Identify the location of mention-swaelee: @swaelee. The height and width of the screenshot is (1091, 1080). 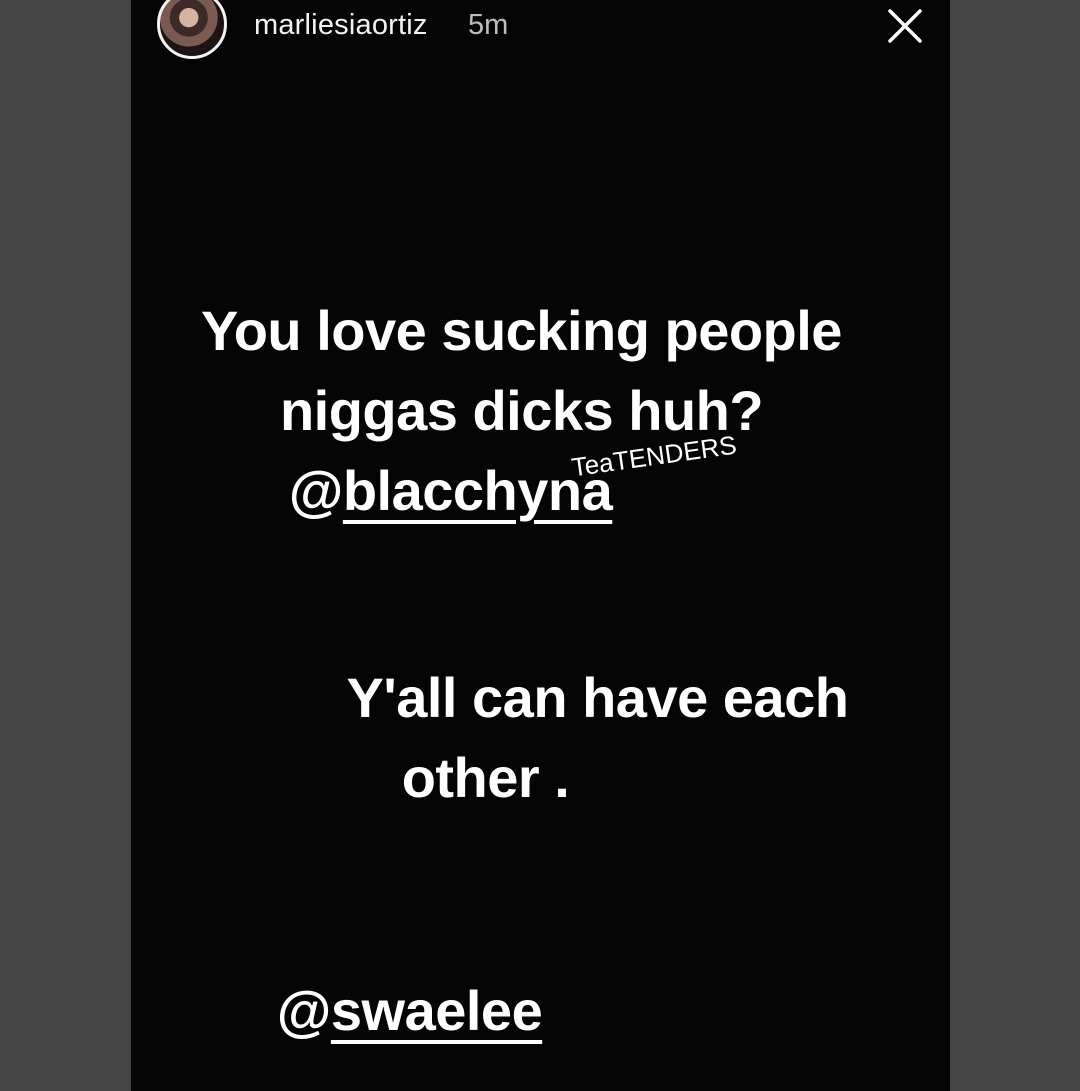
(475, 1010).